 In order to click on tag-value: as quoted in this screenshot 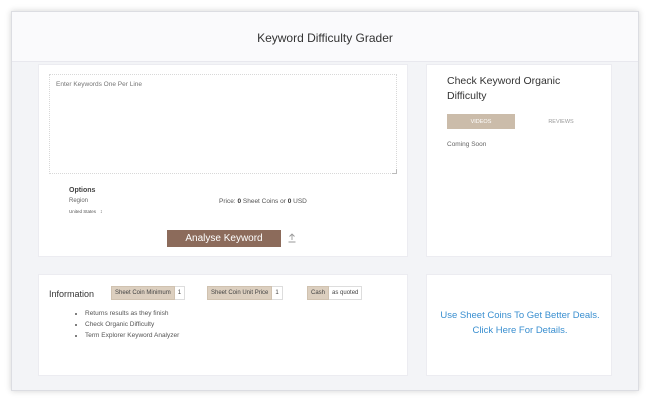, I will do `click(346, 293)`.